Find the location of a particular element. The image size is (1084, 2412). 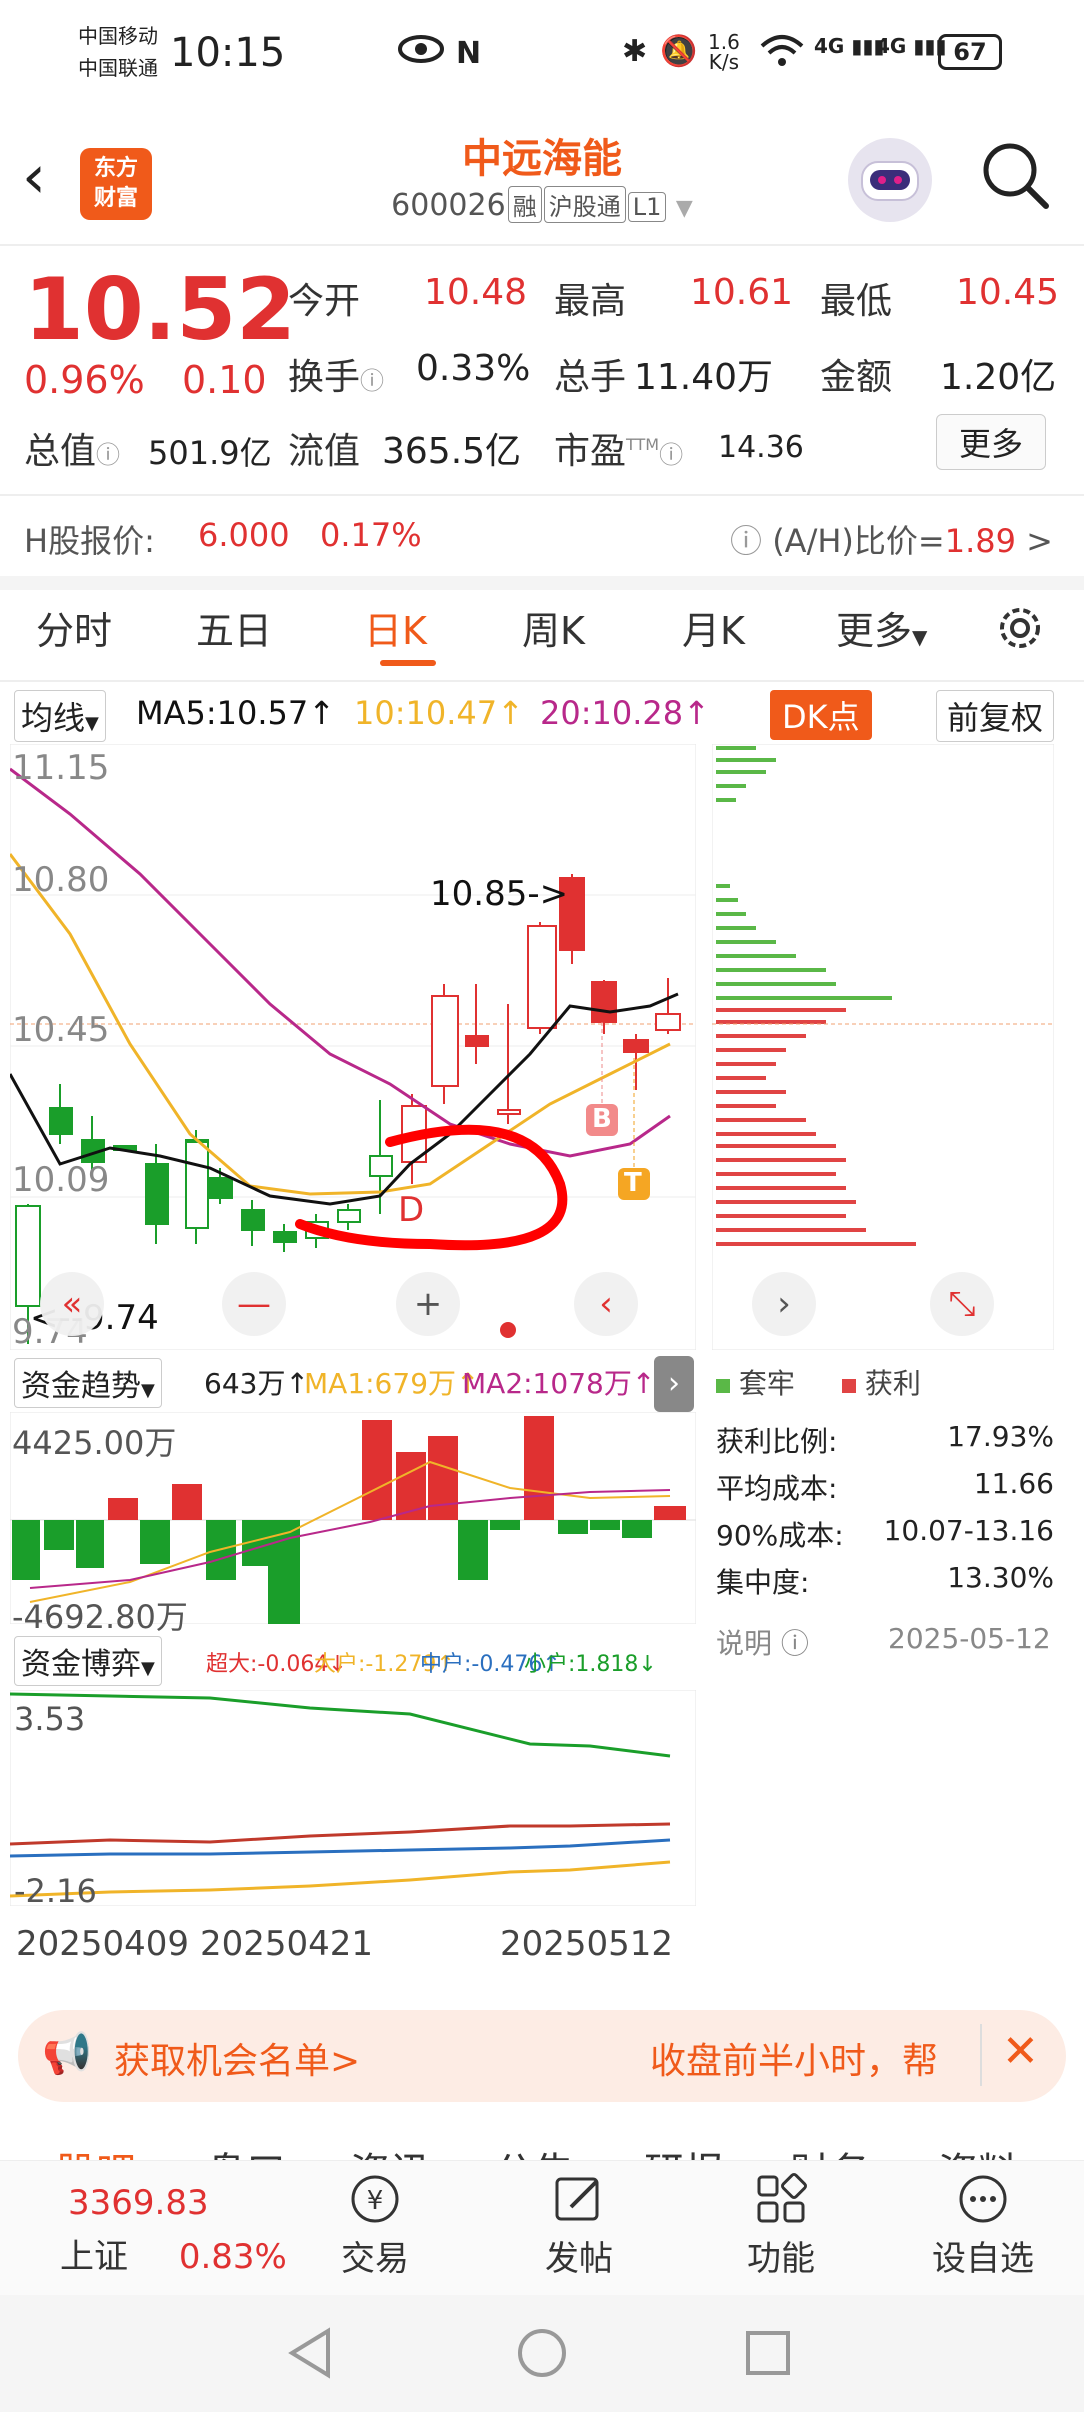

recent-apps-icon is located at coordinates (768, 2355).